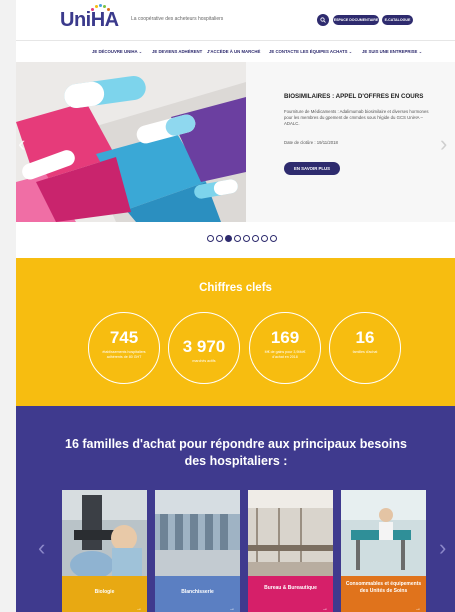  Describe the element at coordinates (443, 144) in the screenshot. I see `hero-next-arrow: ›` at that location.